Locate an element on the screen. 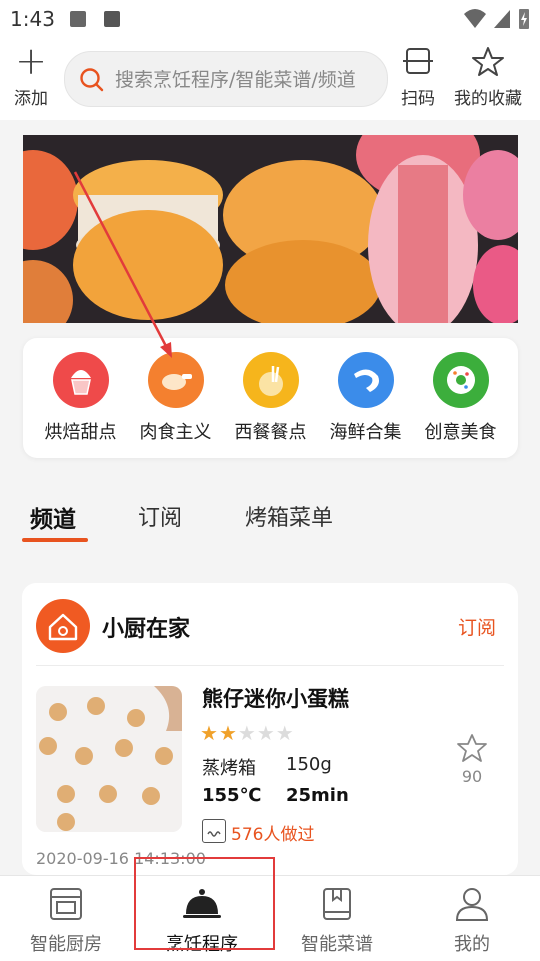  category-label: 海鲜合集 is located at coordinates (365, 432).